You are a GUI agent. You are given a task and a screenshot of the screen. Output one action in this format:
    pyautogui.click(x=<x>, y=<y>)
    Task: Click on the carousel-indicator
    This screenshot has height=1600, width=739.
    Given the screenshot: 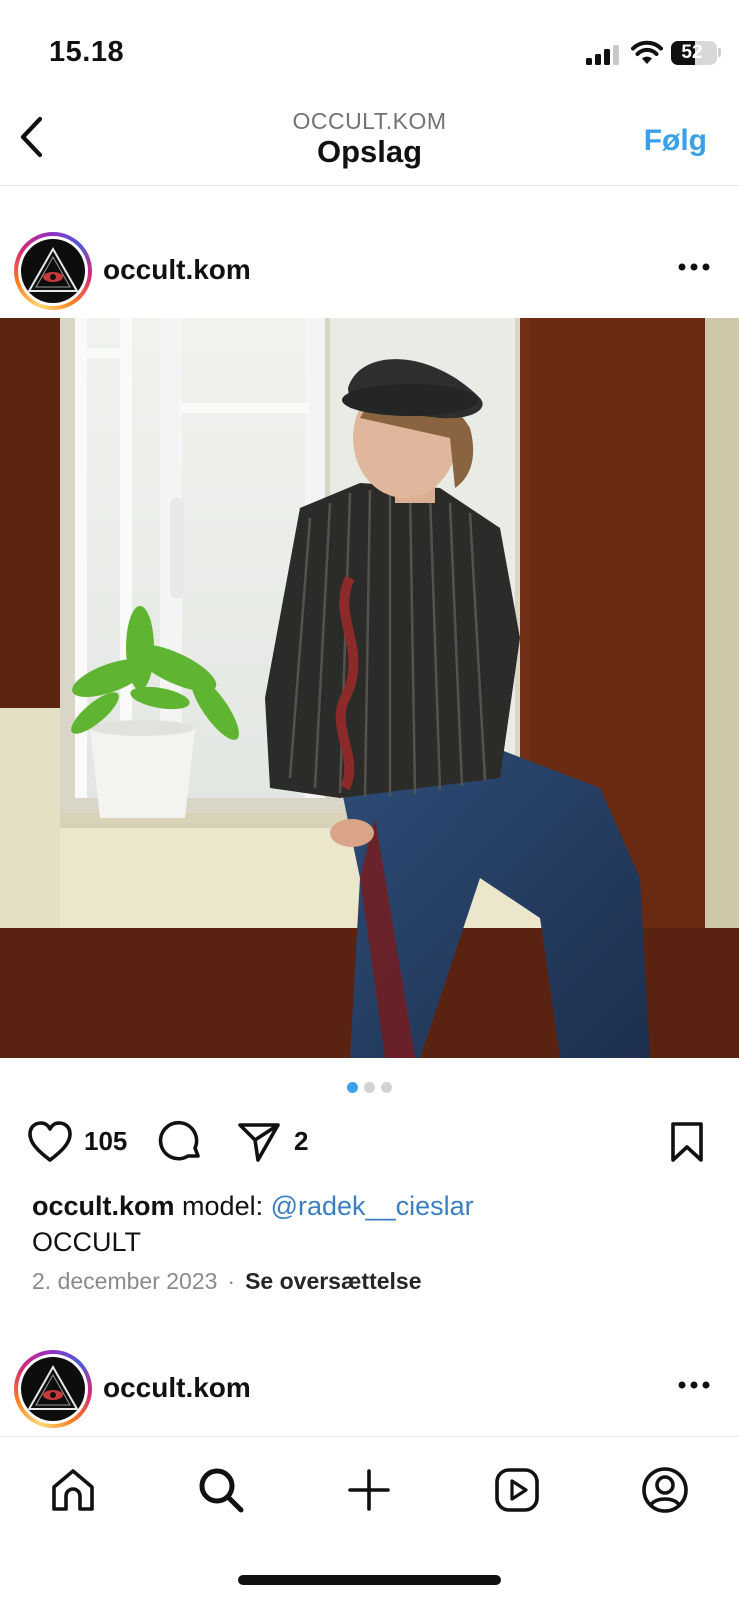 What is the action you would take?
    pyautogui.click(x=369, y=1087)
    